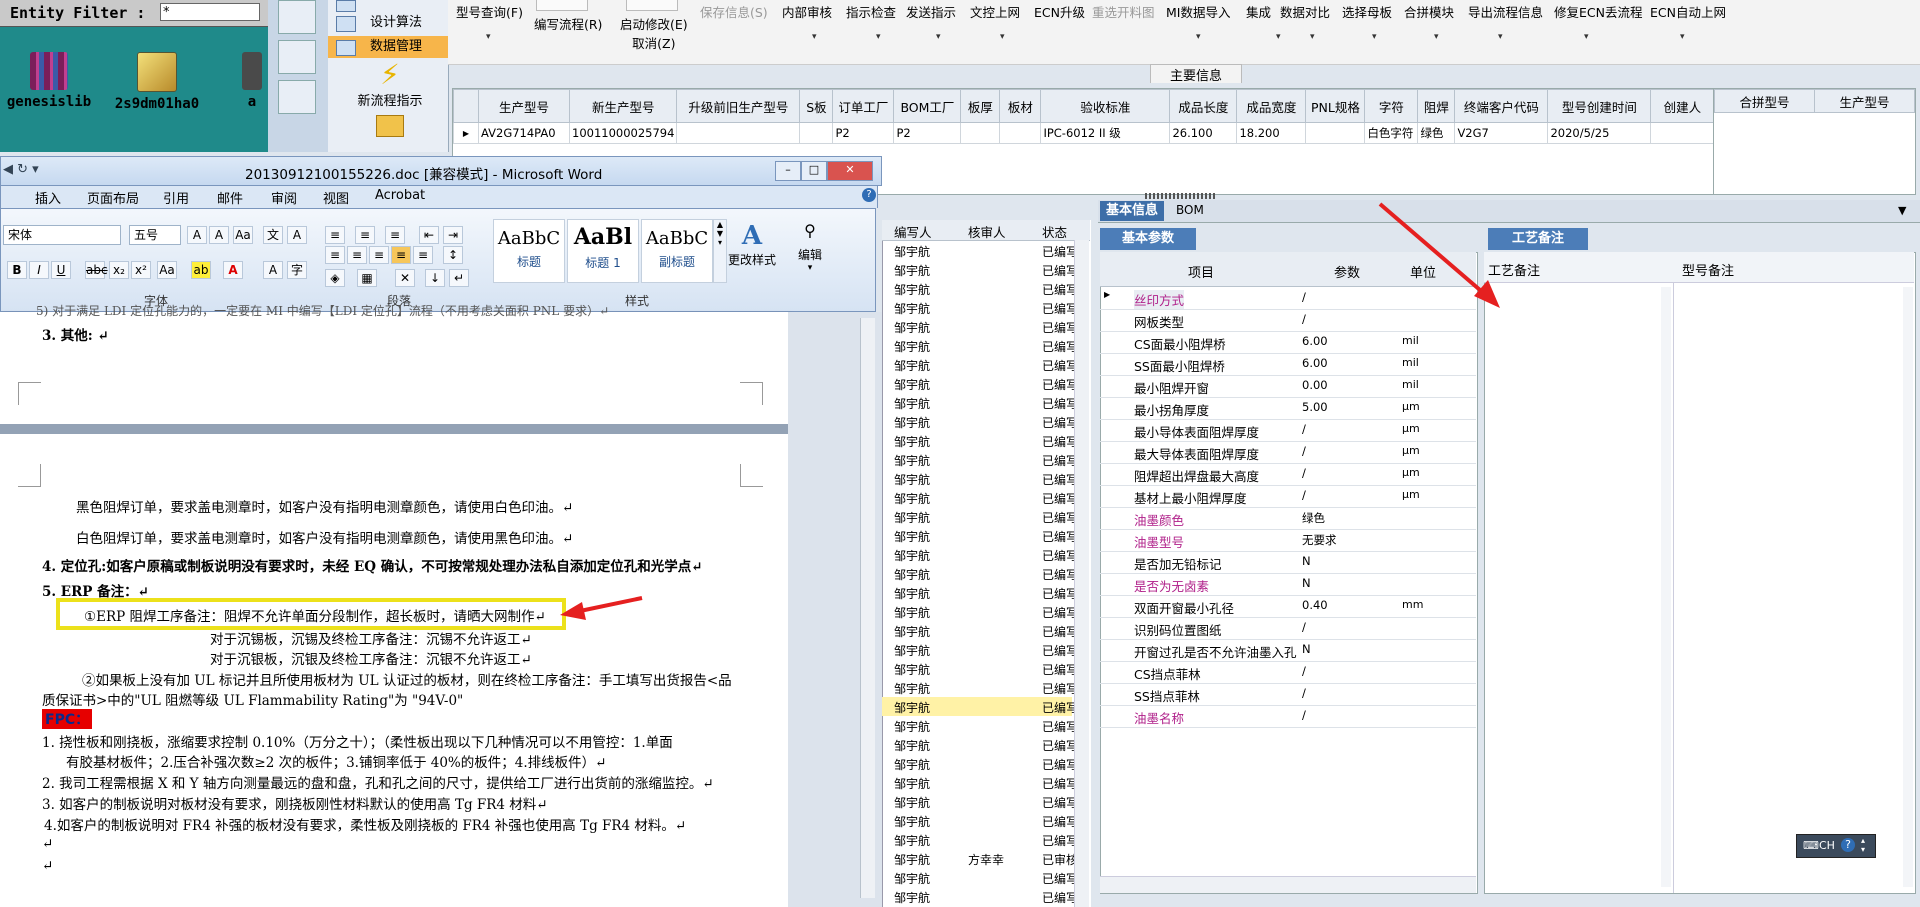 This screenshot has width=1920, height=907. I want to click on red-arrow-to-notes, so click(1439, 255).